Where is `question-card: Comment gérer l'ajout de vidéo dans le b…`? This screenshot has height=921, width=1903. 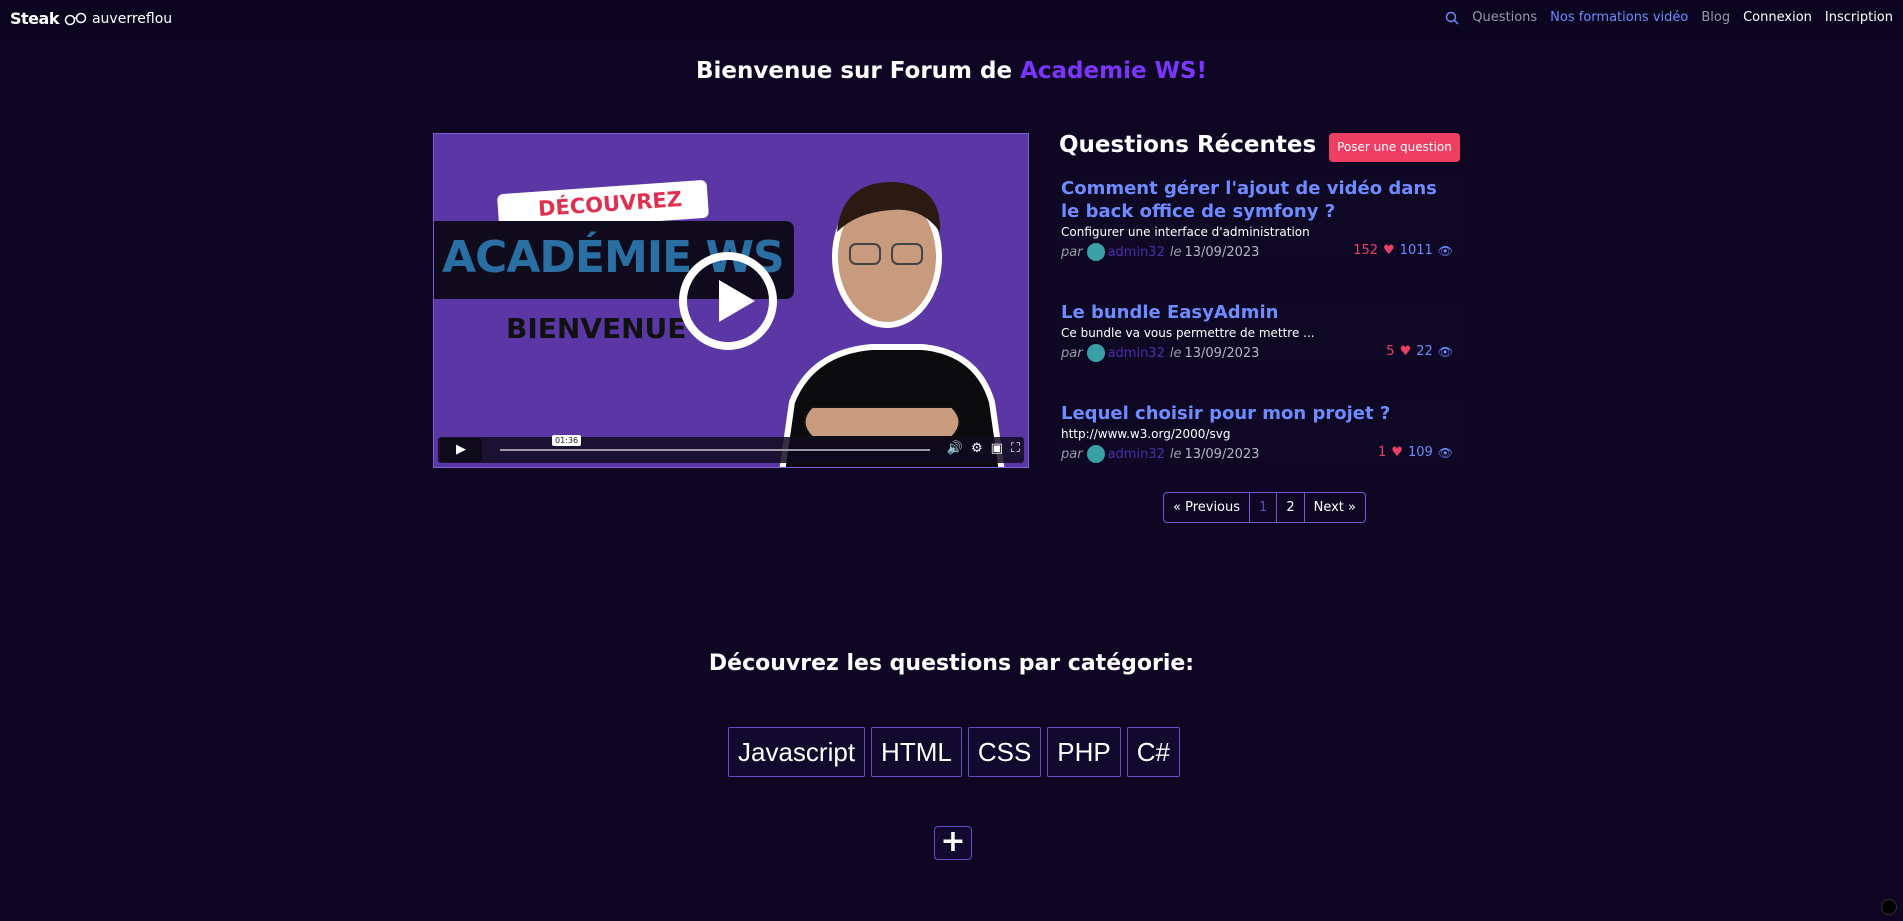
question-card: Comment gérer l'ajout de vidéo dans le b… is located at coordinates (1260, 219).